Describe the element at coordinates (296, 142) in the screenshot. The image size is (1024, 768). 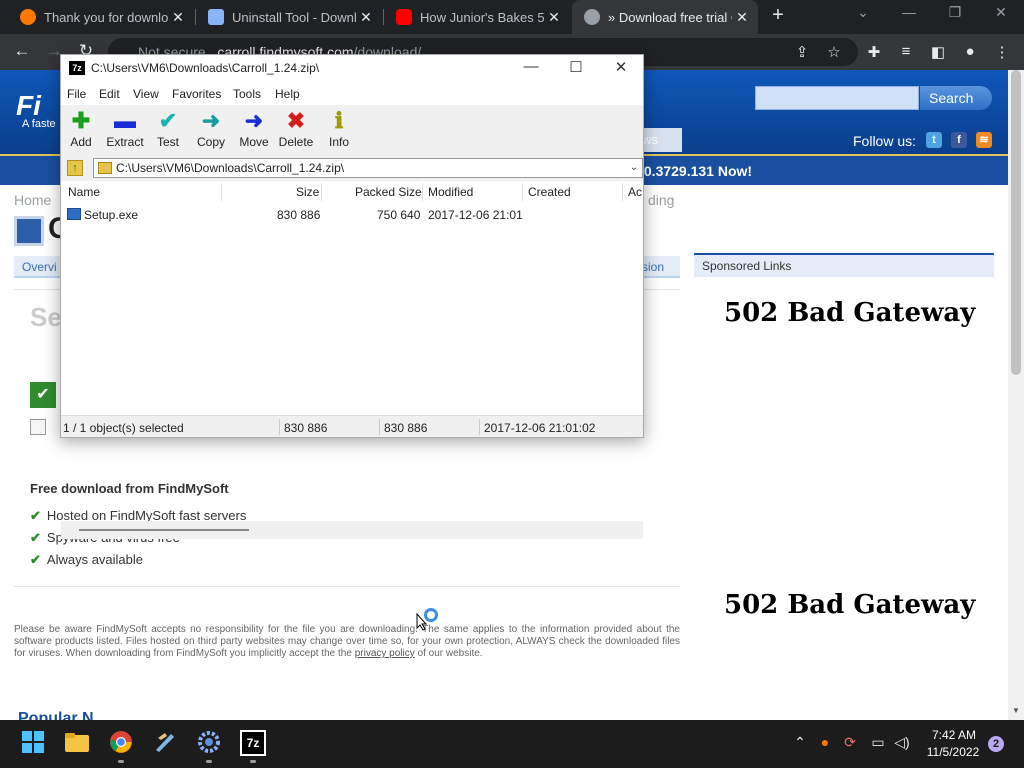
I see `tool-label: Delete` at that location.